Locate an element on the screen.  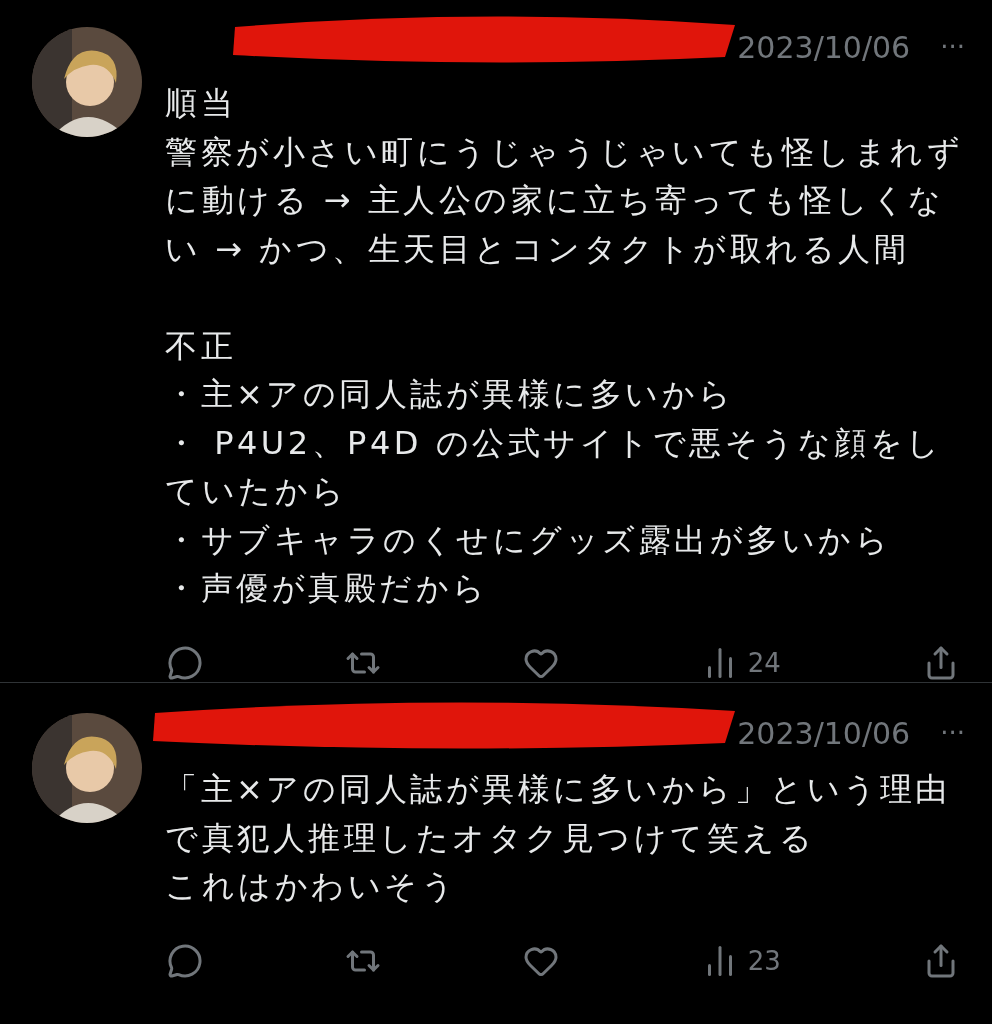
tweet-text: 警察が小さい町にうじゃうじゃいても怪しまれずに動ける → 主人公の家に立ち寄っても怪しくない → かつ、生天目とコンタクトが取れる人間 is located at coordinates (564, 200).